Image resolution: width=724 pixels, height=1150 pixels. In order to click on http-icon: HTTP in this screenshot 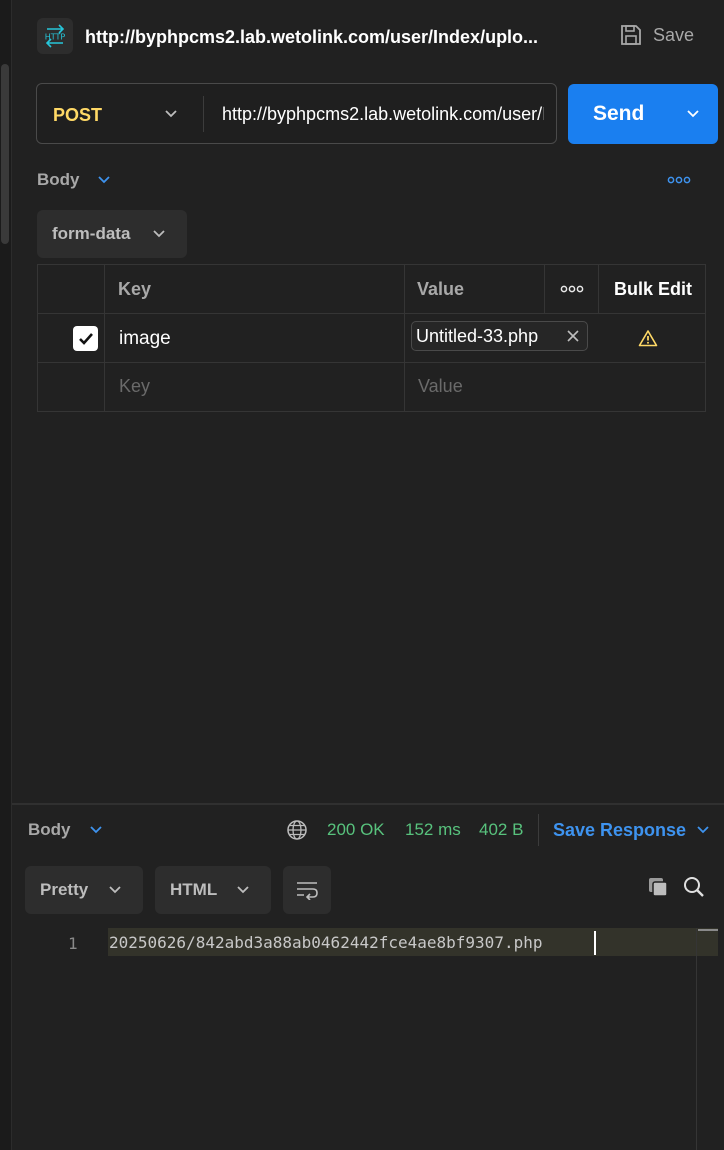, I will do `click(55, 36)`.